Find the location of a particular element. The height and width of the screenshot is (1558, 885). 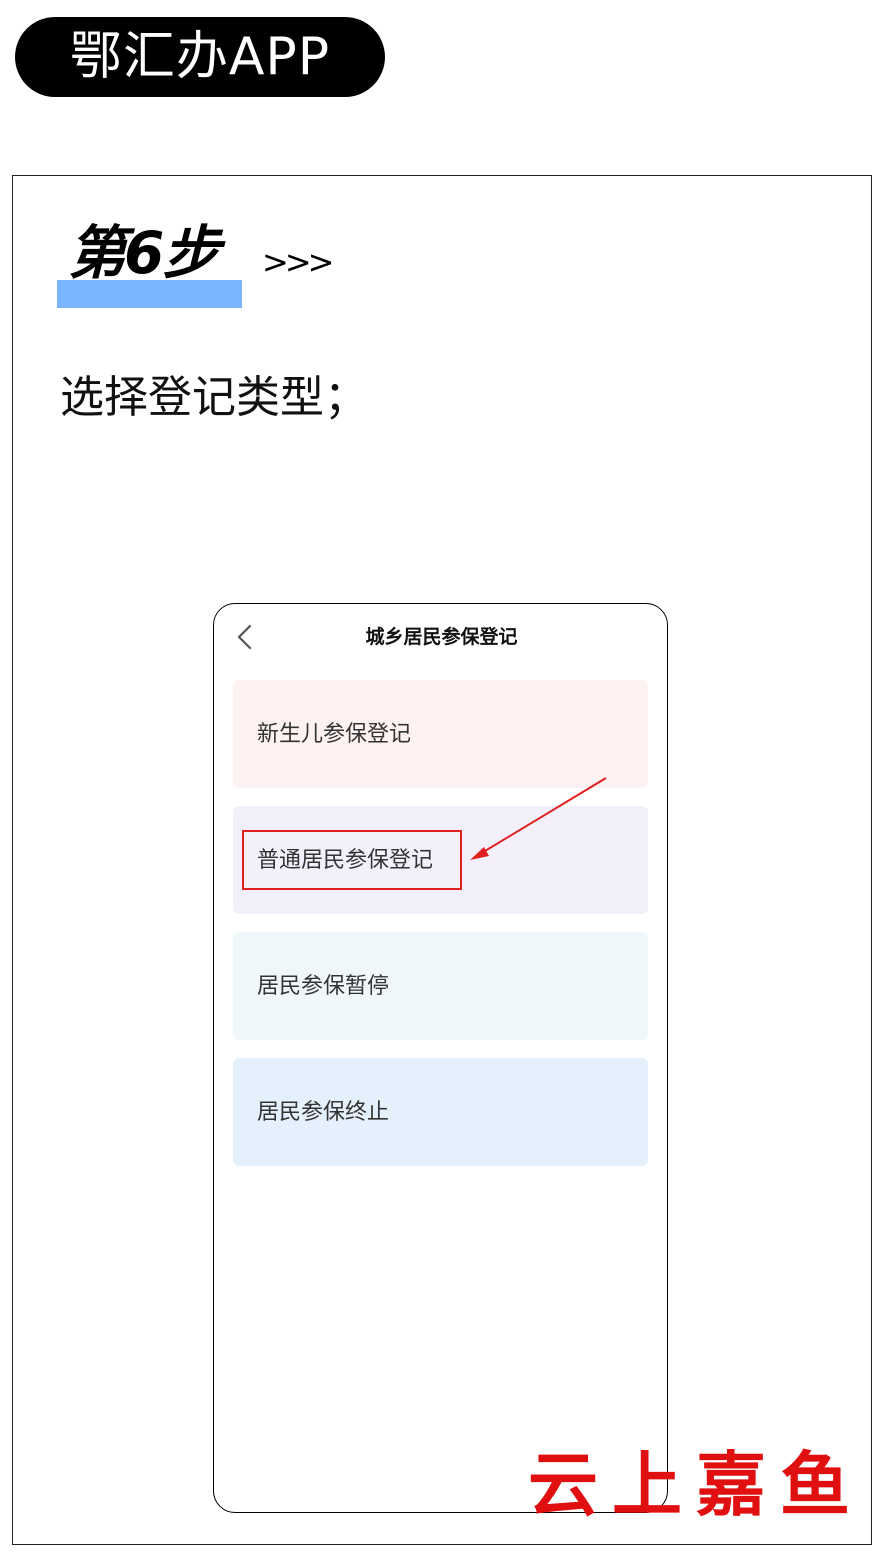

nav-title: 城乡居民参保登记 is located at coordinates (441, 637).